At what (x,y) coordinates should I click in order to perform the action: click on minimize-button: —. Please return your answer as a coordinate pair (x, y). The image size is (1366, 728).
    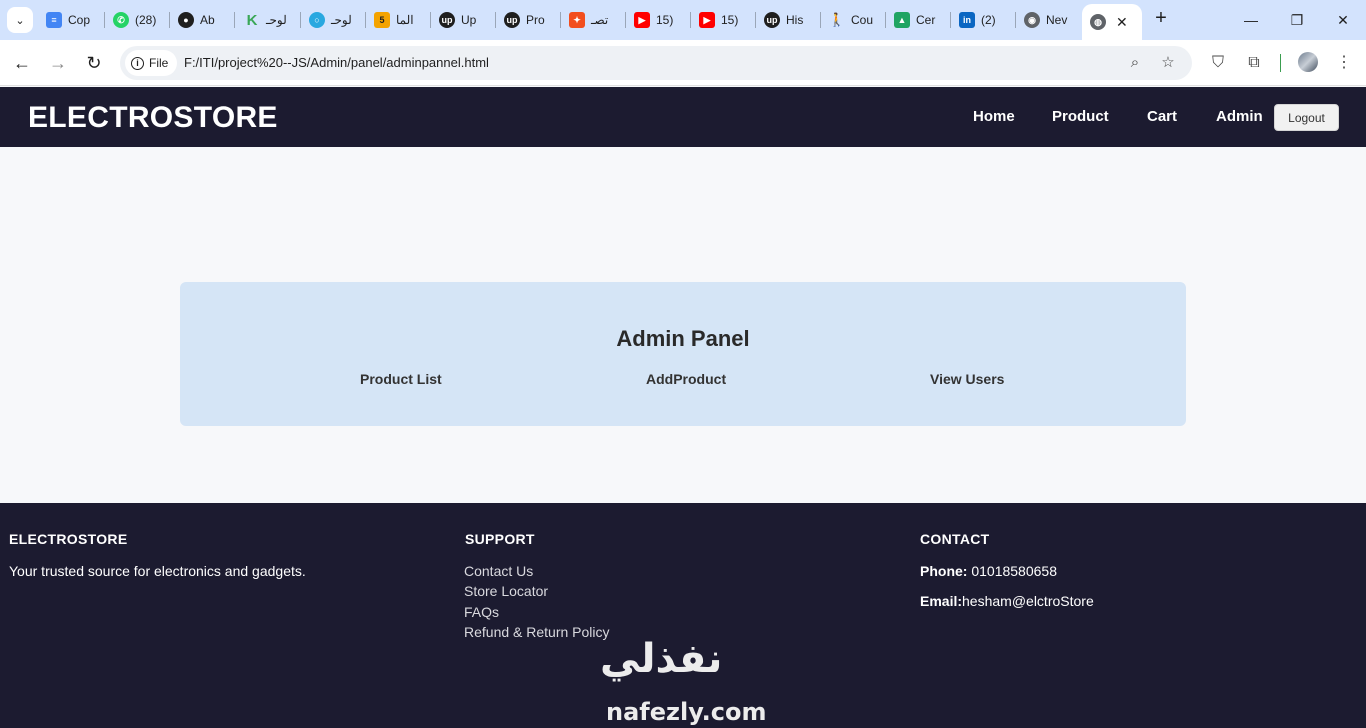
    Looking at the image, I should click on (1251, 20).